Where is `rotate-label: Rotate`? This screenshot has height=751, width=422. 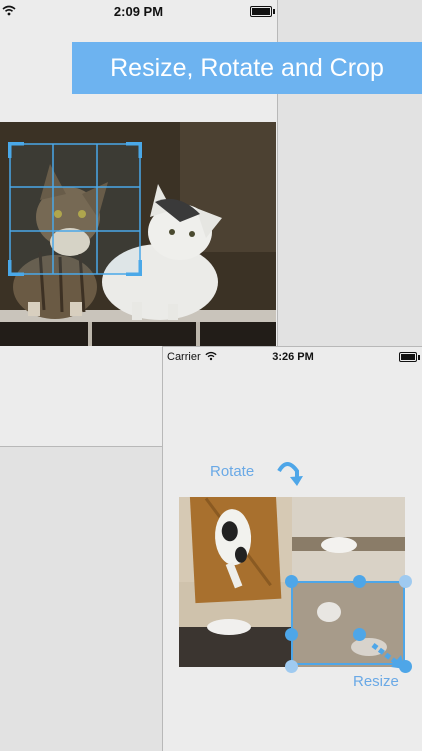
rotate-label: Rotate is located at coordinates (232, 471).